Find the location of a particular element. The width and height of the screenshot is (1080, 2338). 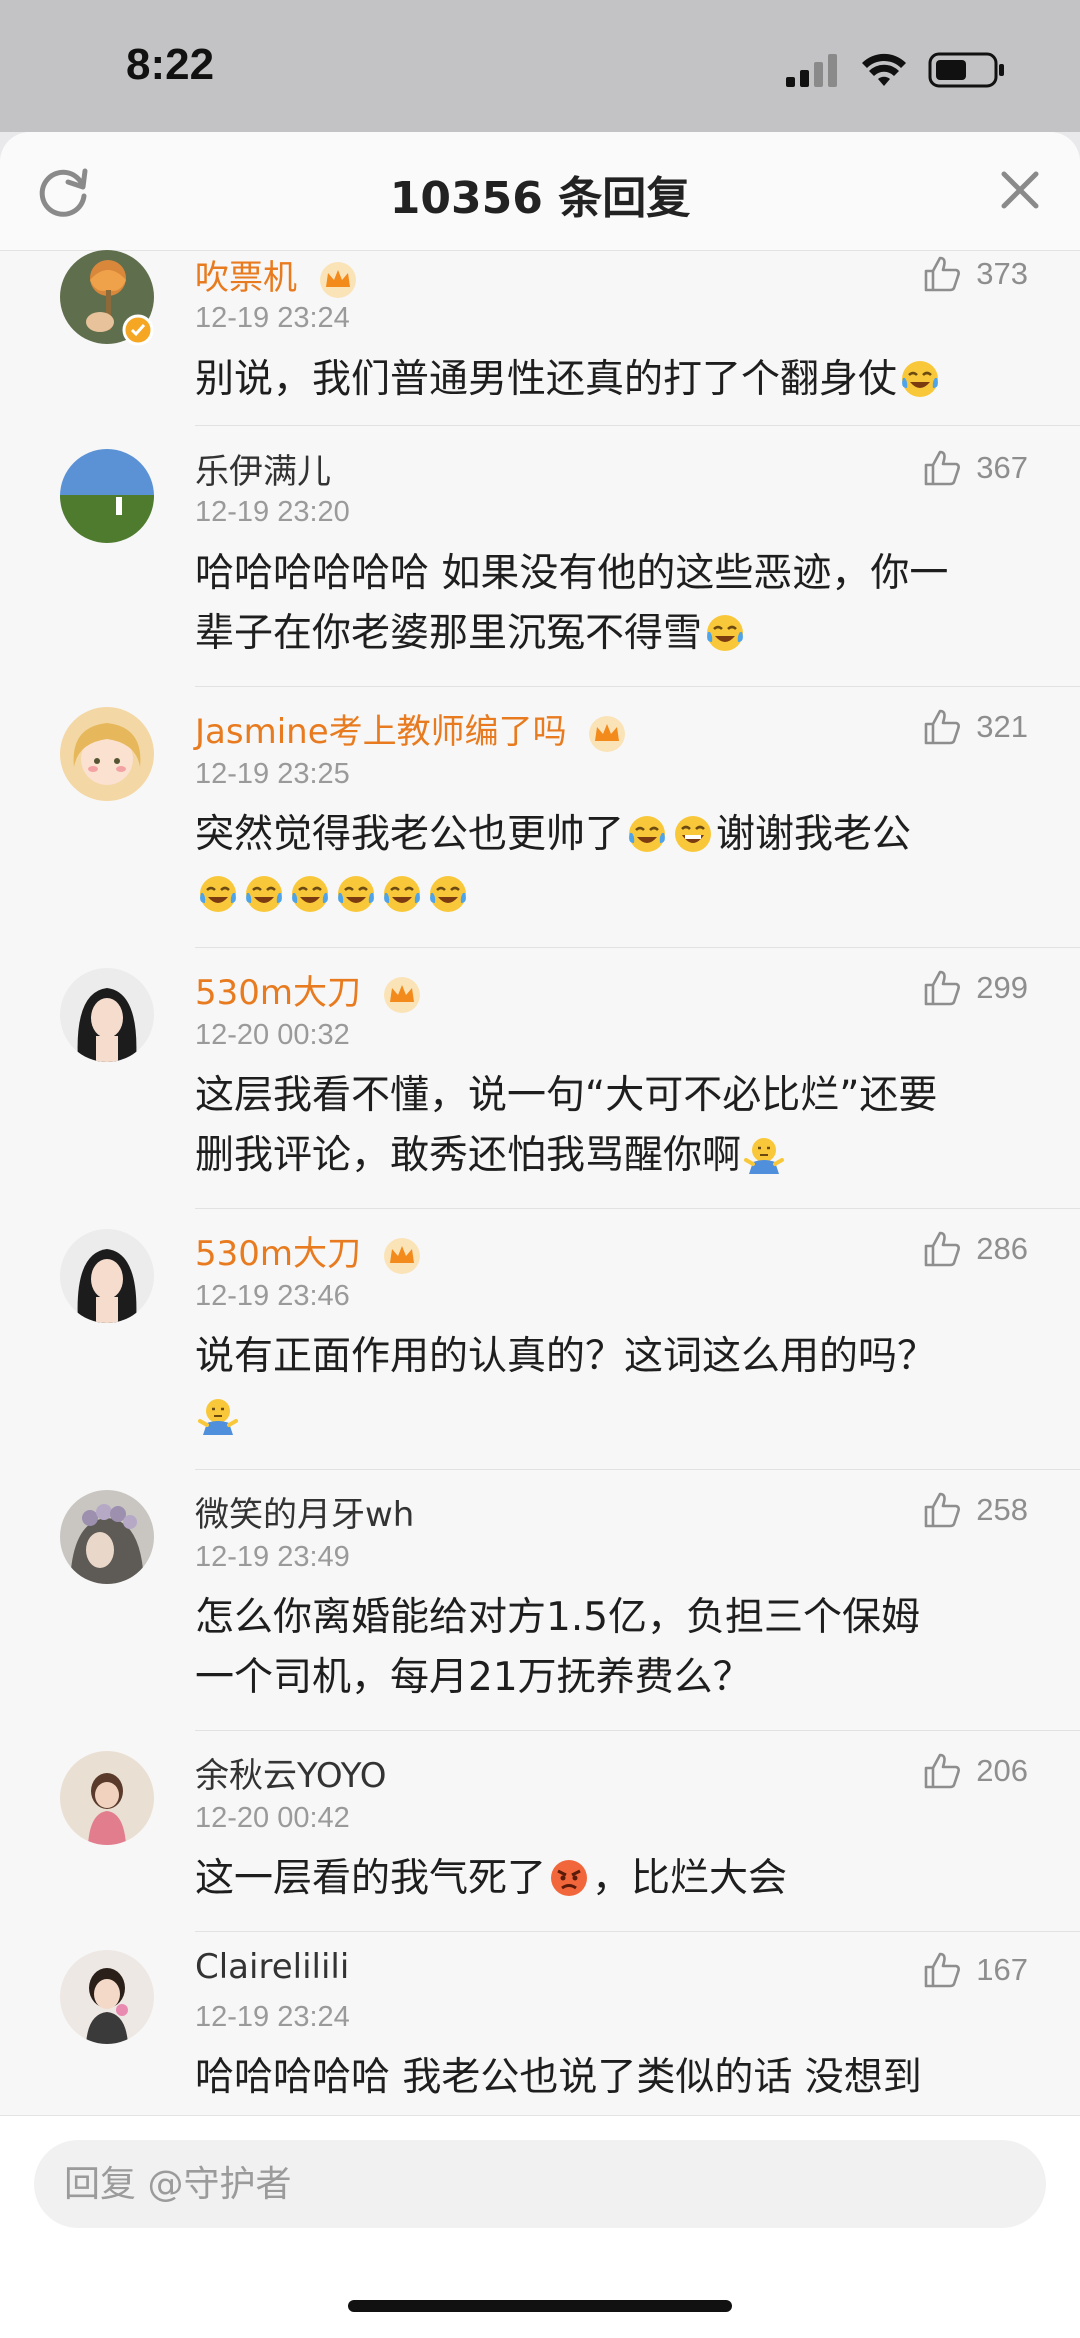

comment-text: 哈哈哈哈哈 我老公也说了类似的话 没想到 is located at coordinates (558, 2077).